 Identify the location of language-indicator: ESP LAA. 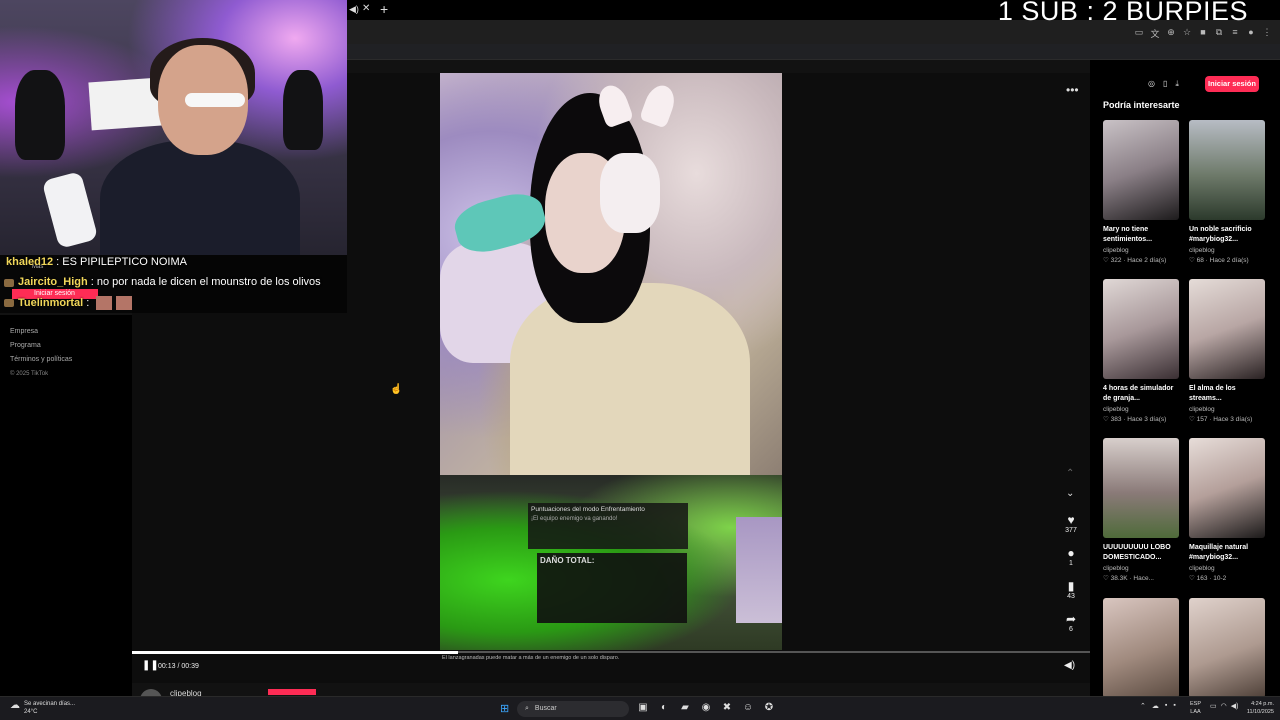
(1195, 708).